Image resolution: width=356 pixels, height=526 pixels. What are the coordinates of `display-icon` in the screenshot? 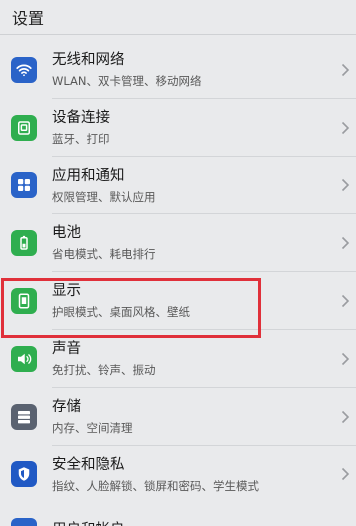 It's located at (24, 301).